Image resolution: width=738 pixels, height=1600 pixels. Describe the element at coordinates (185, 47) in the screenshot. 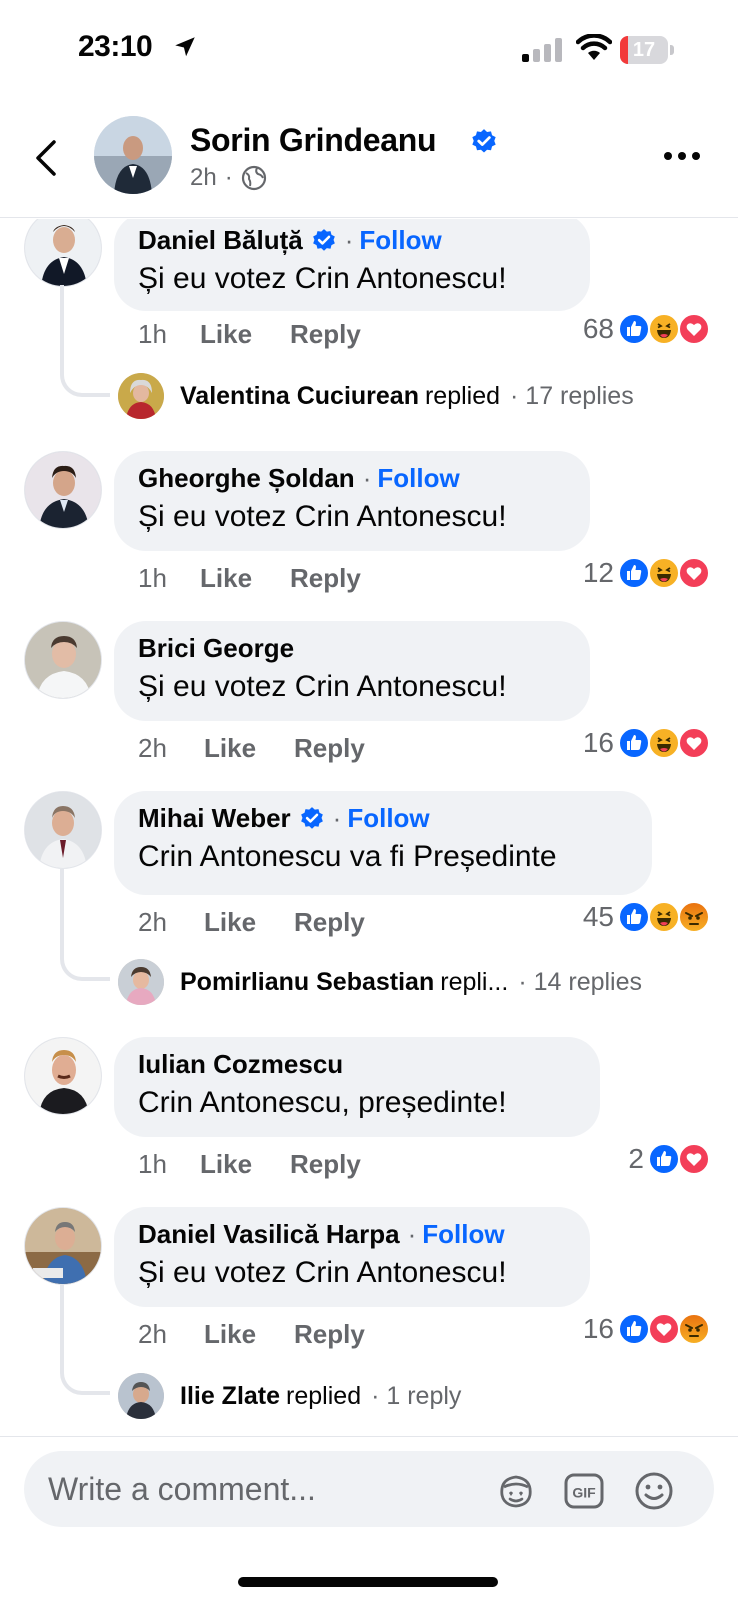

I see `location-arrow-icon` at that location.